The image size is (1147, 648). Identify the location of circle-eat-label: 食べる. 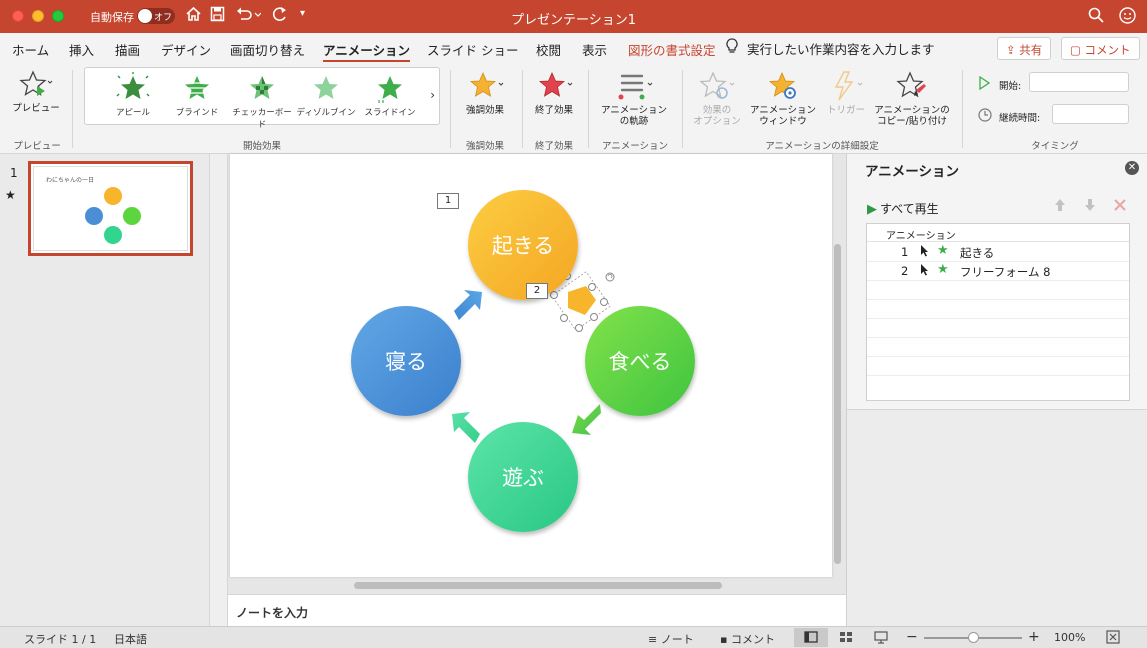
(640, 362).